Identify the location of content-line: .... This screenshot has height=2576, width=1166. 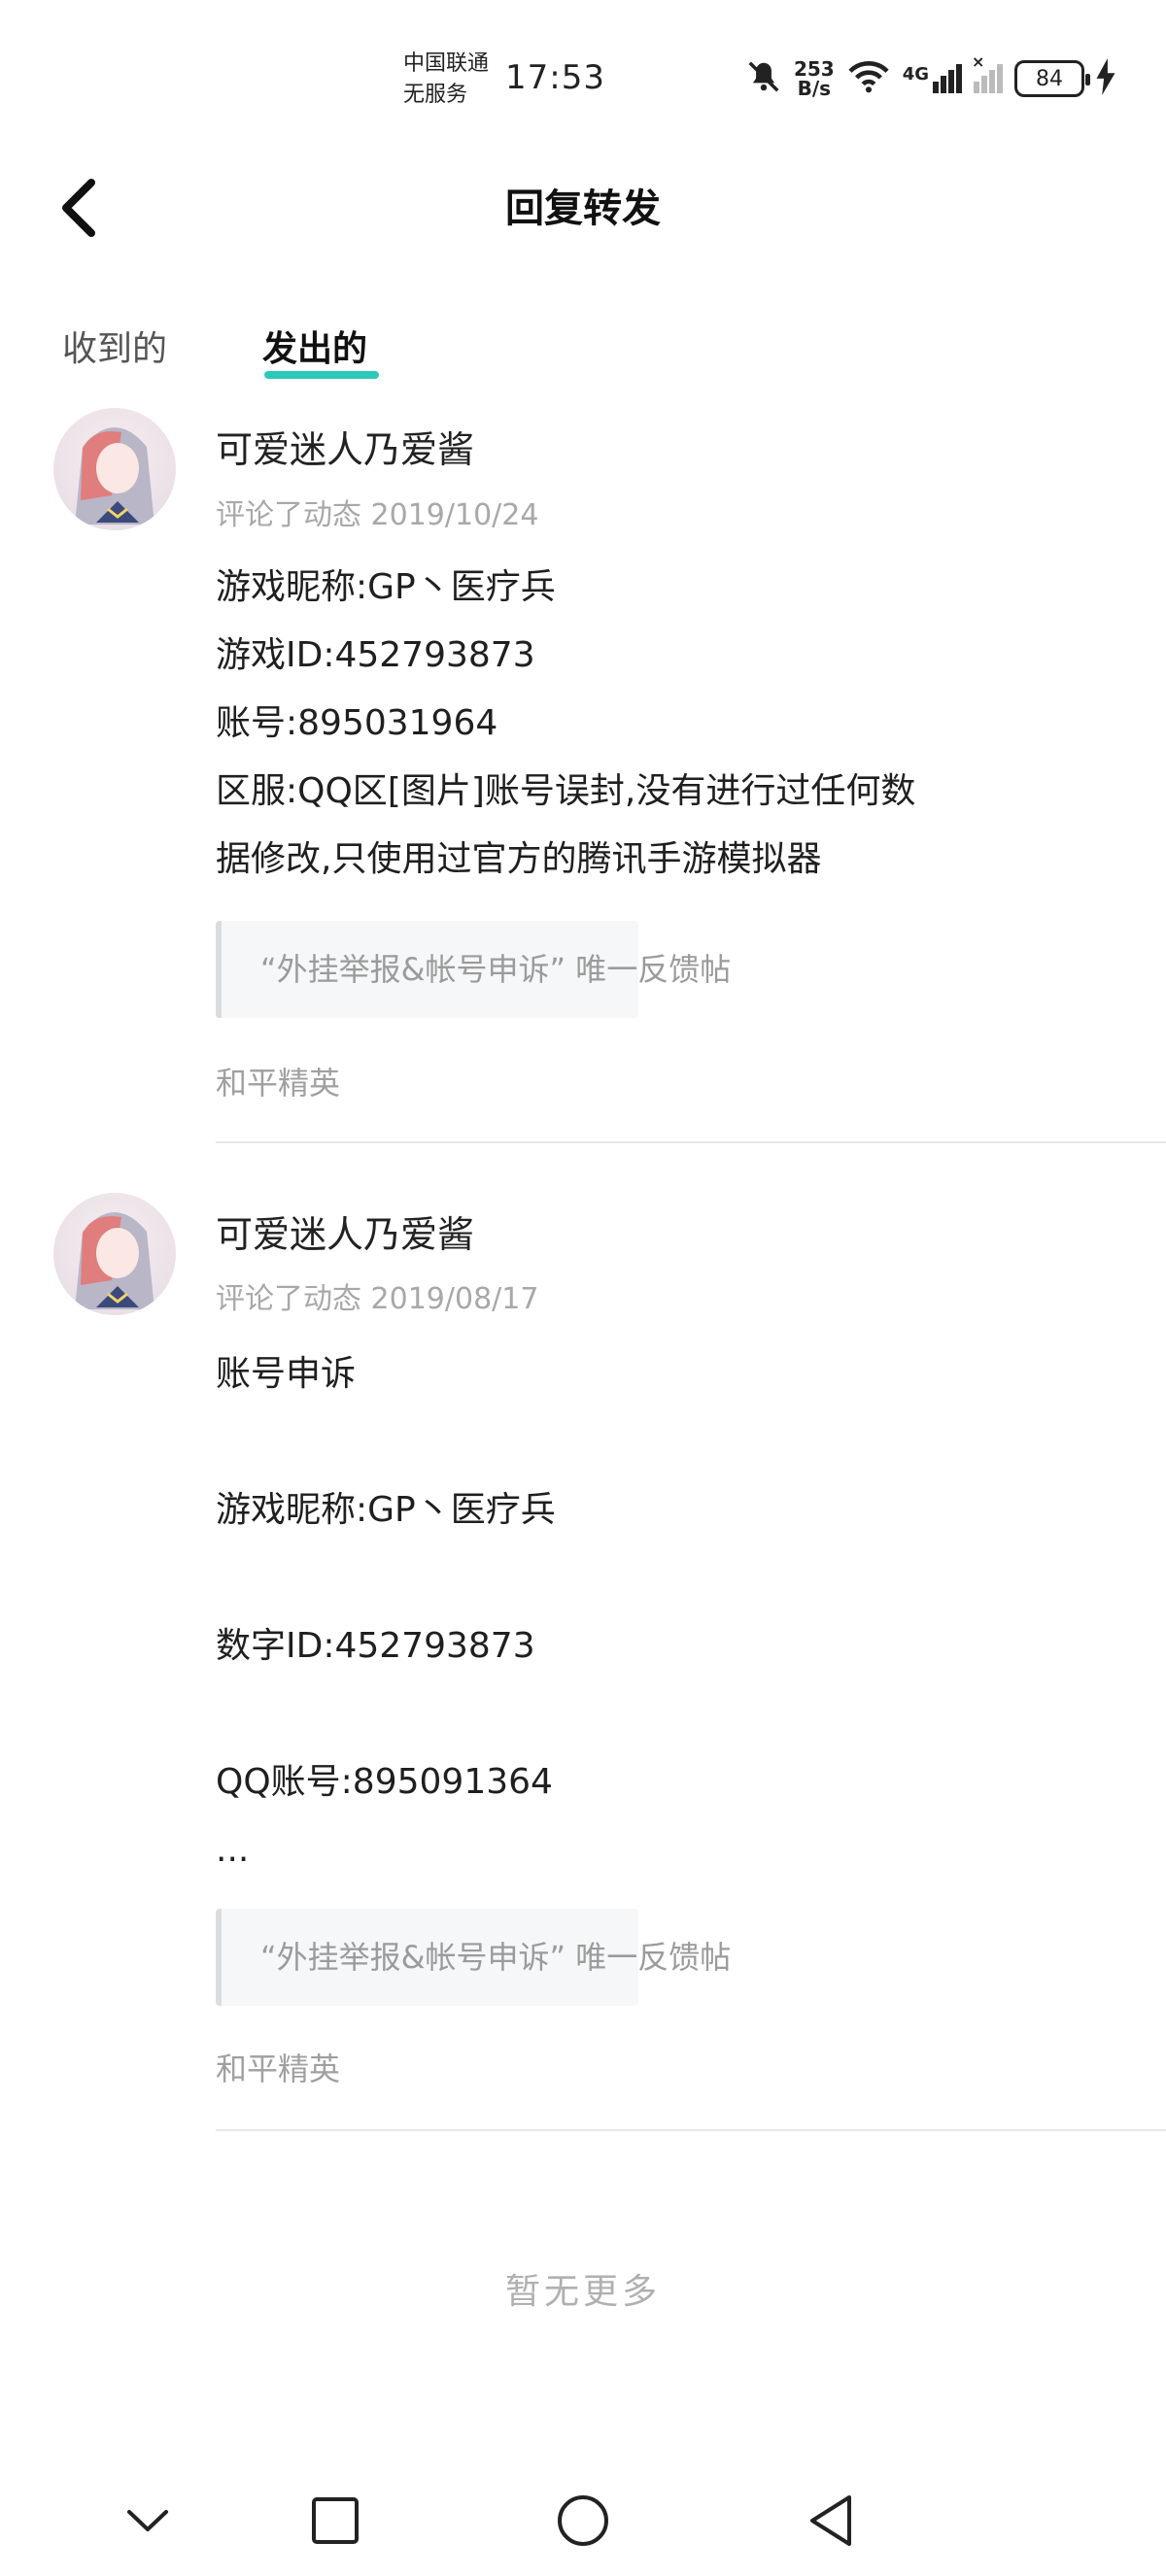
(233, 1850).